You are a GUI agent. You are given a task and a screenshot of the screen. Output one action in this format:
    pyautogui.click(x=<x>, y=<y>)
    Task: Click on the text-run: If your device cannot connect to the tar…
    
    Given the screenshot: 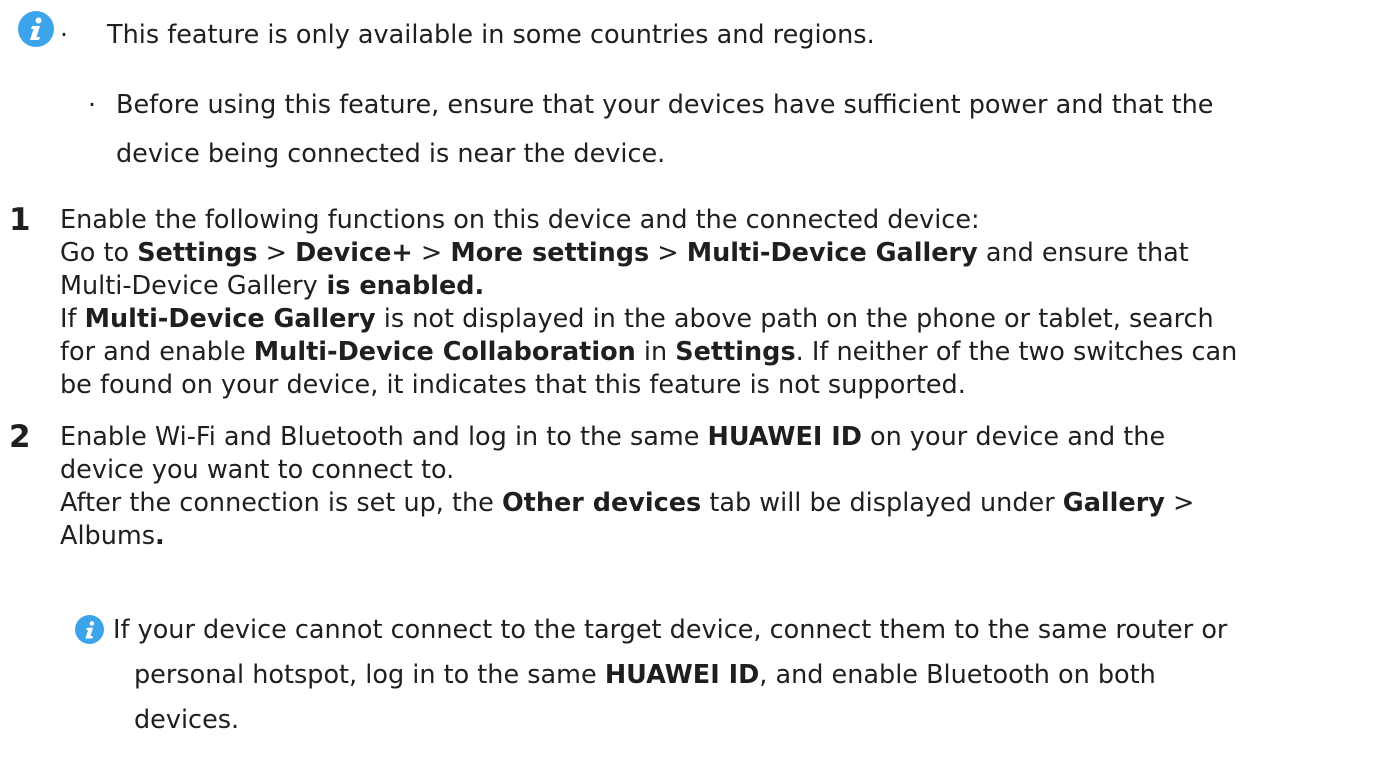 What is the action you would take?
    pyautogui.click(x=670, y=630)
    